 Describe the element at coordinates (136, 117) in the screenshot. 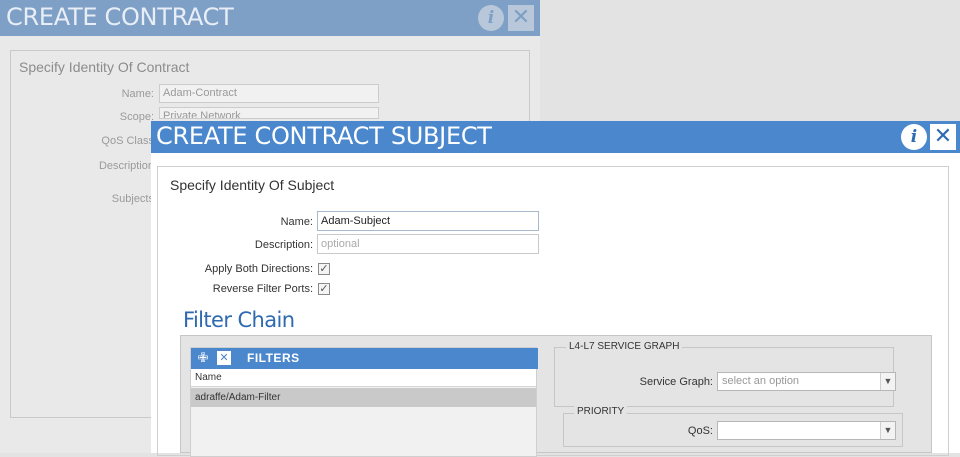

I see `contract-scope-label: Scope:` at that location.